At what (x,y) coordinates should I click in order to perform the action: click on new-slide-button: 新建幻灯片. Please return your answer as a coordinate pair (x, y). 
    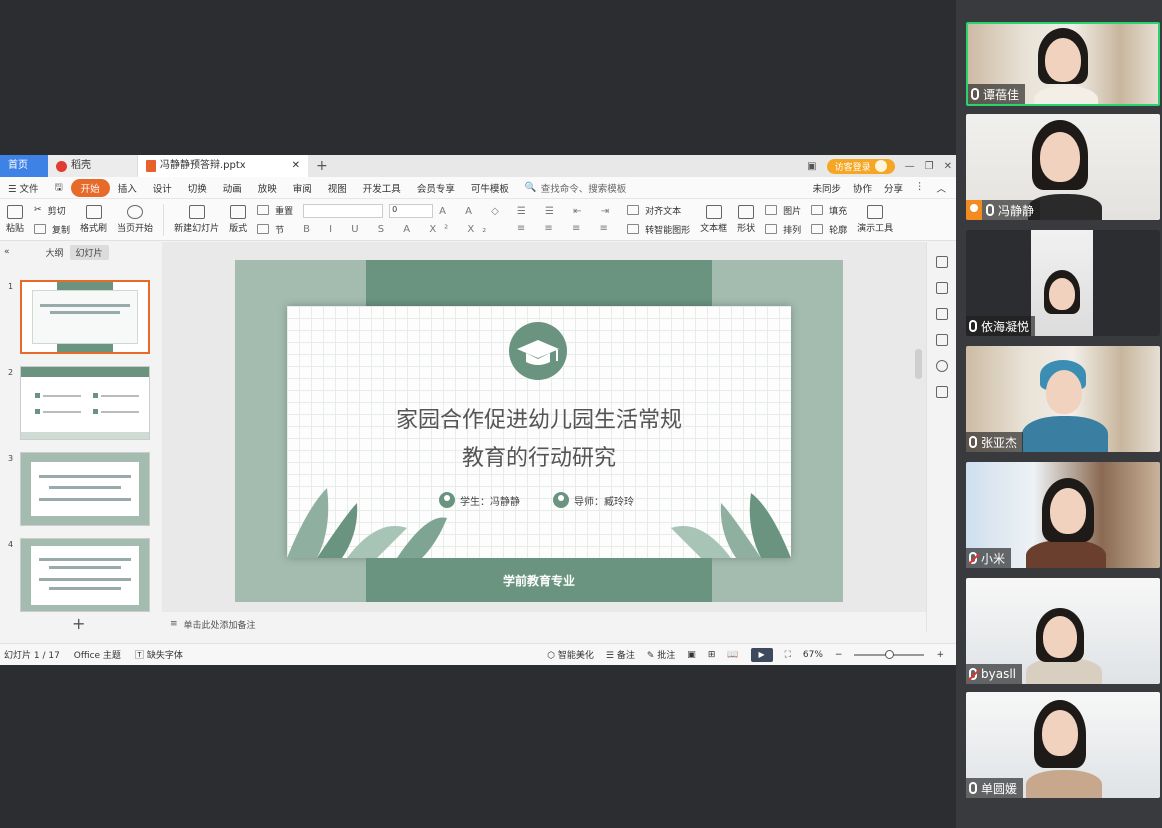
    Looking at the image, I should click on (196, 219).